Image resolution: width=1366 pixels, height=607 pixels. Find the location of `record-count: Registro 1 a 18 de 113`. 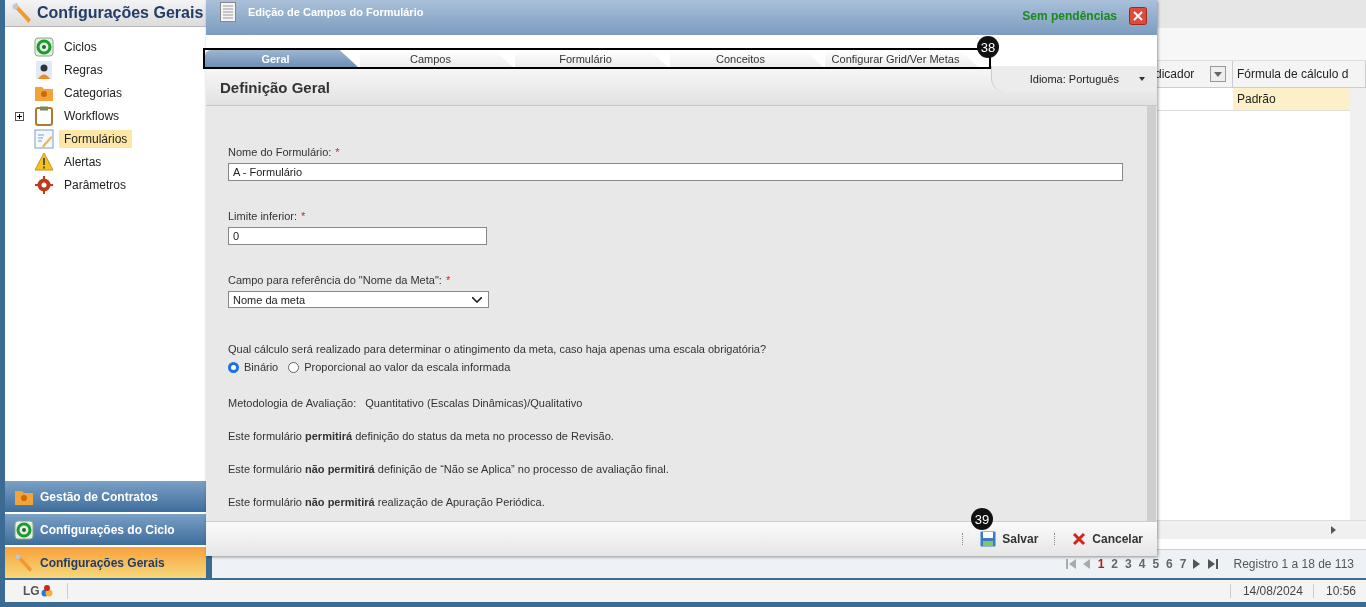

record-count: Registro 1 a 18 de 113 is located at coordinates (1293, 564).